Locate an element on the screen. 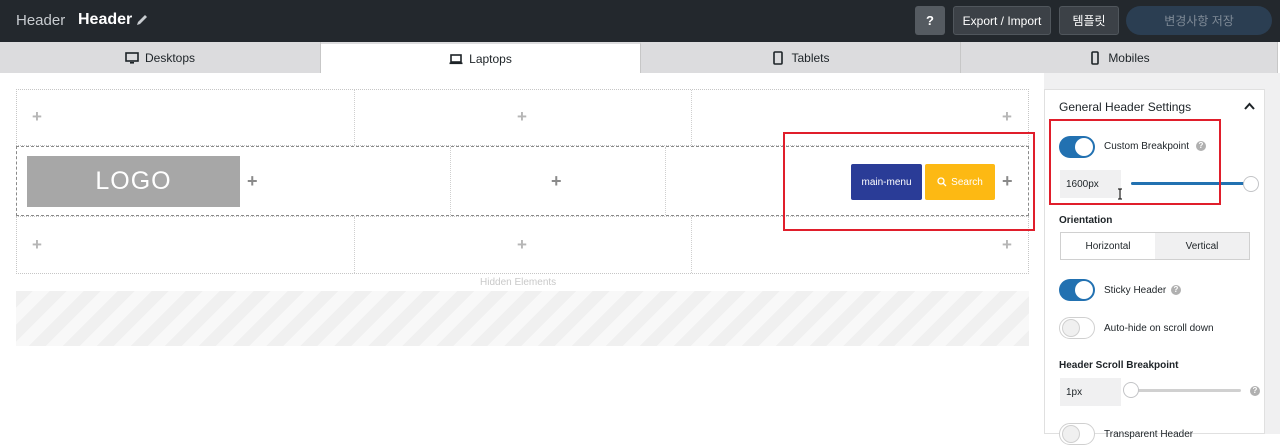 Image resolution: width=1280 pixels, height=445 pixels. hidden-elements-label: Hidden Elements is located at coordinates (518, 282).